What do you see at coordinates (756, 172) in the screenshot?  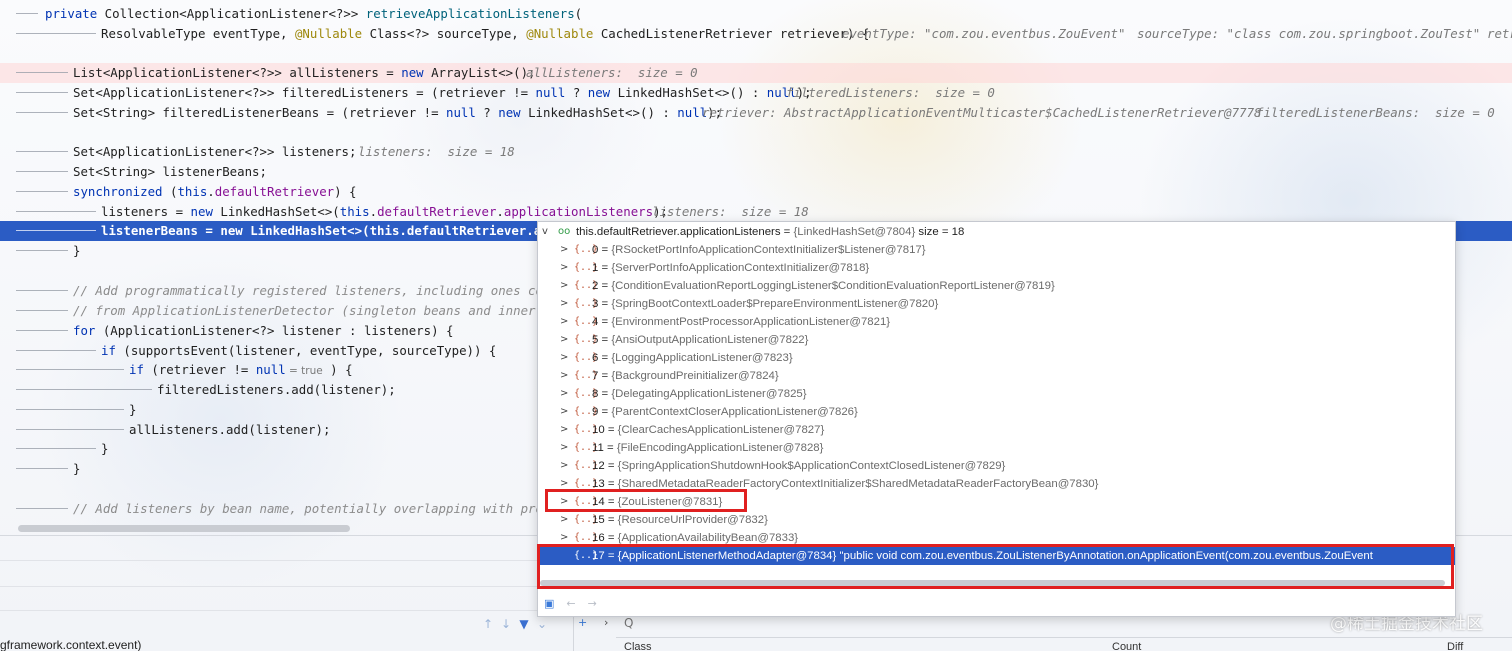 I see `code-line-7: Set<String> listenerBeans;` at bounding box center [756, 172].